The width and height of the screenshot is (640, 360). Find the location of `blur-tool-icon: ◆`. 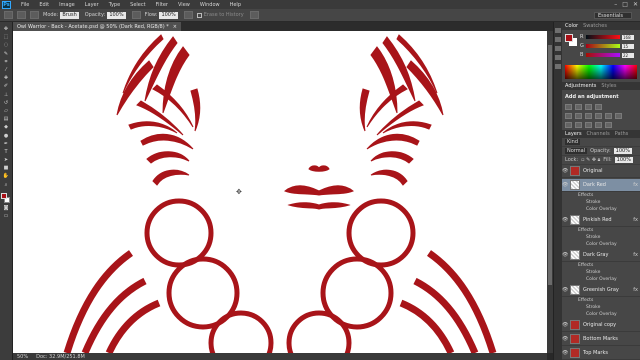

blur-tool-icon: ◆ is located at coordinates (6, 127).